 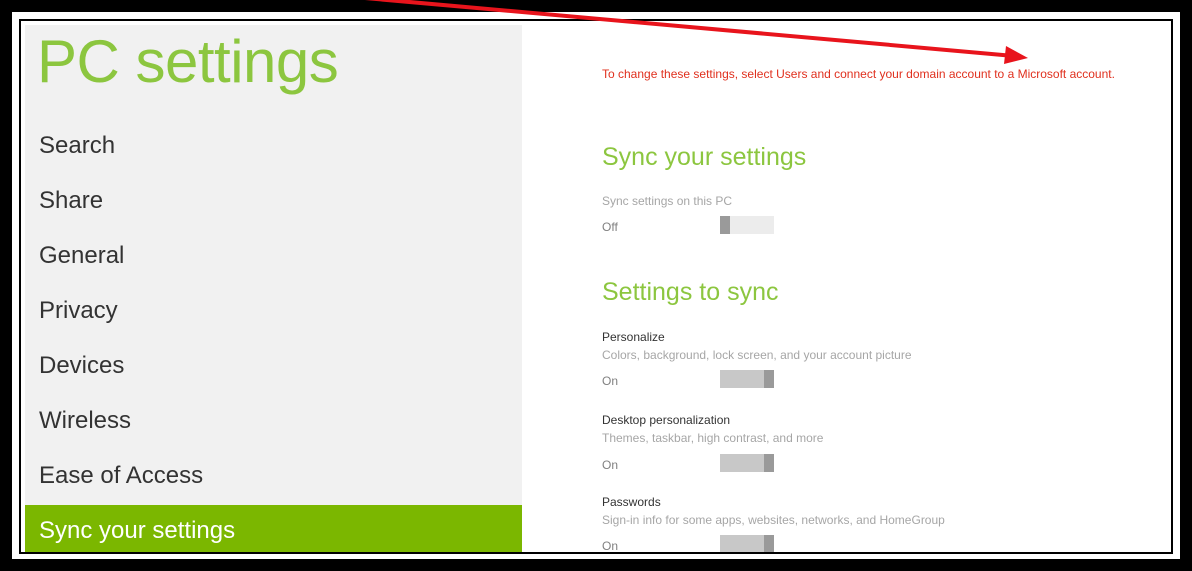 What do you see at coordinates (610, 381) in the screenshot?
I see `personalize-state-label: On` at bounding box center [610, 381].